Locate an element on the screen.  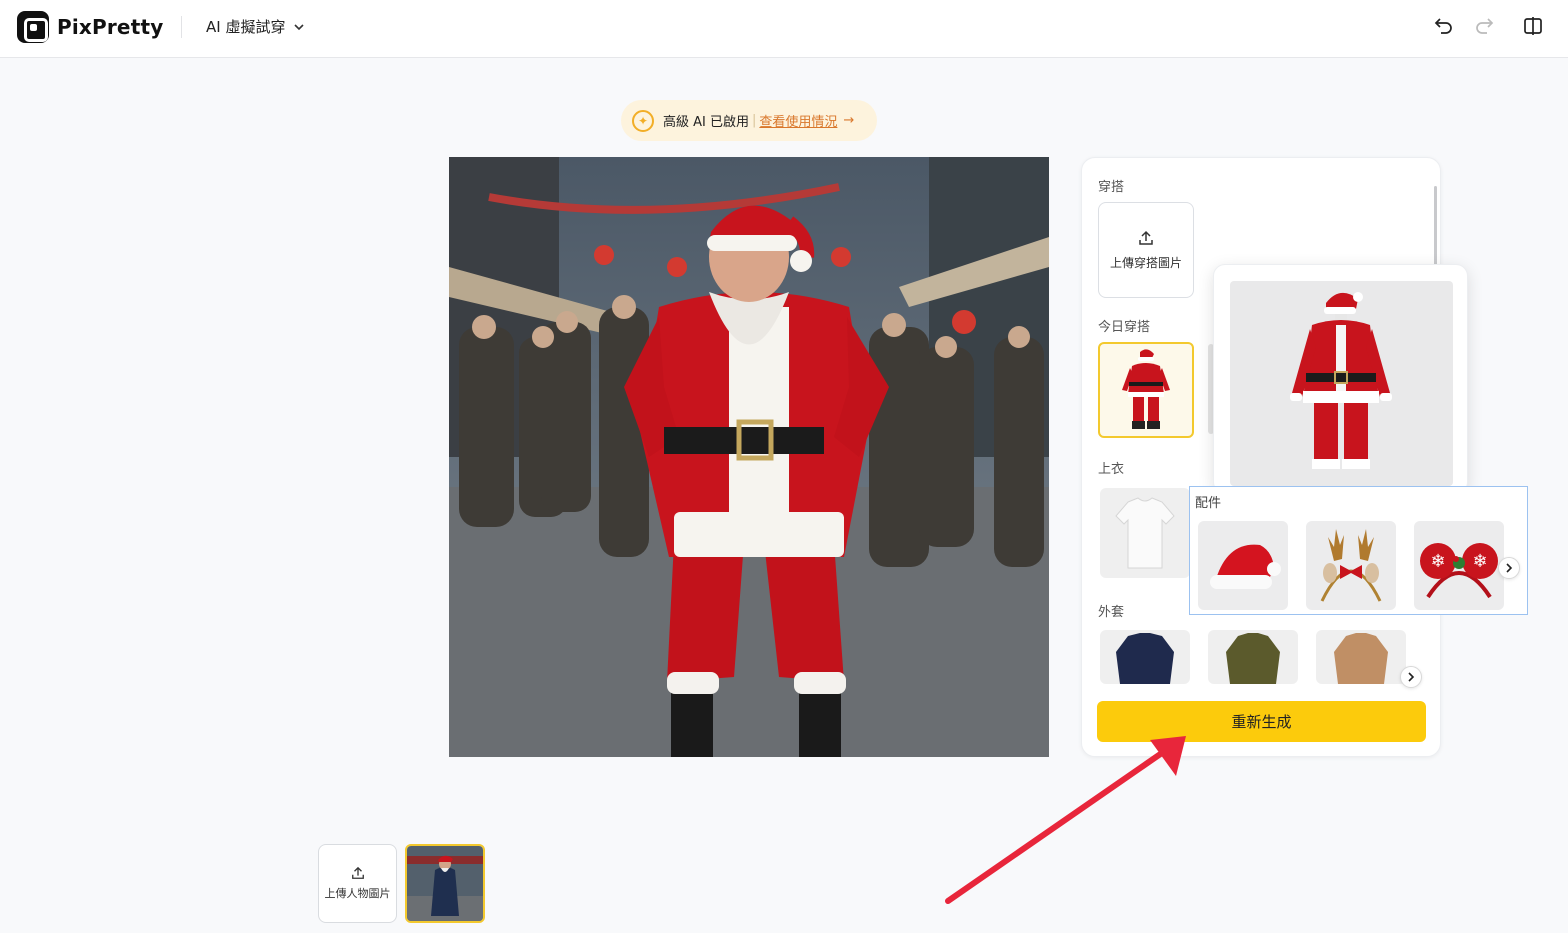
accessory-item-christmas-ears-headband: ❄ ❄ is located at coordinates (1459, 565).